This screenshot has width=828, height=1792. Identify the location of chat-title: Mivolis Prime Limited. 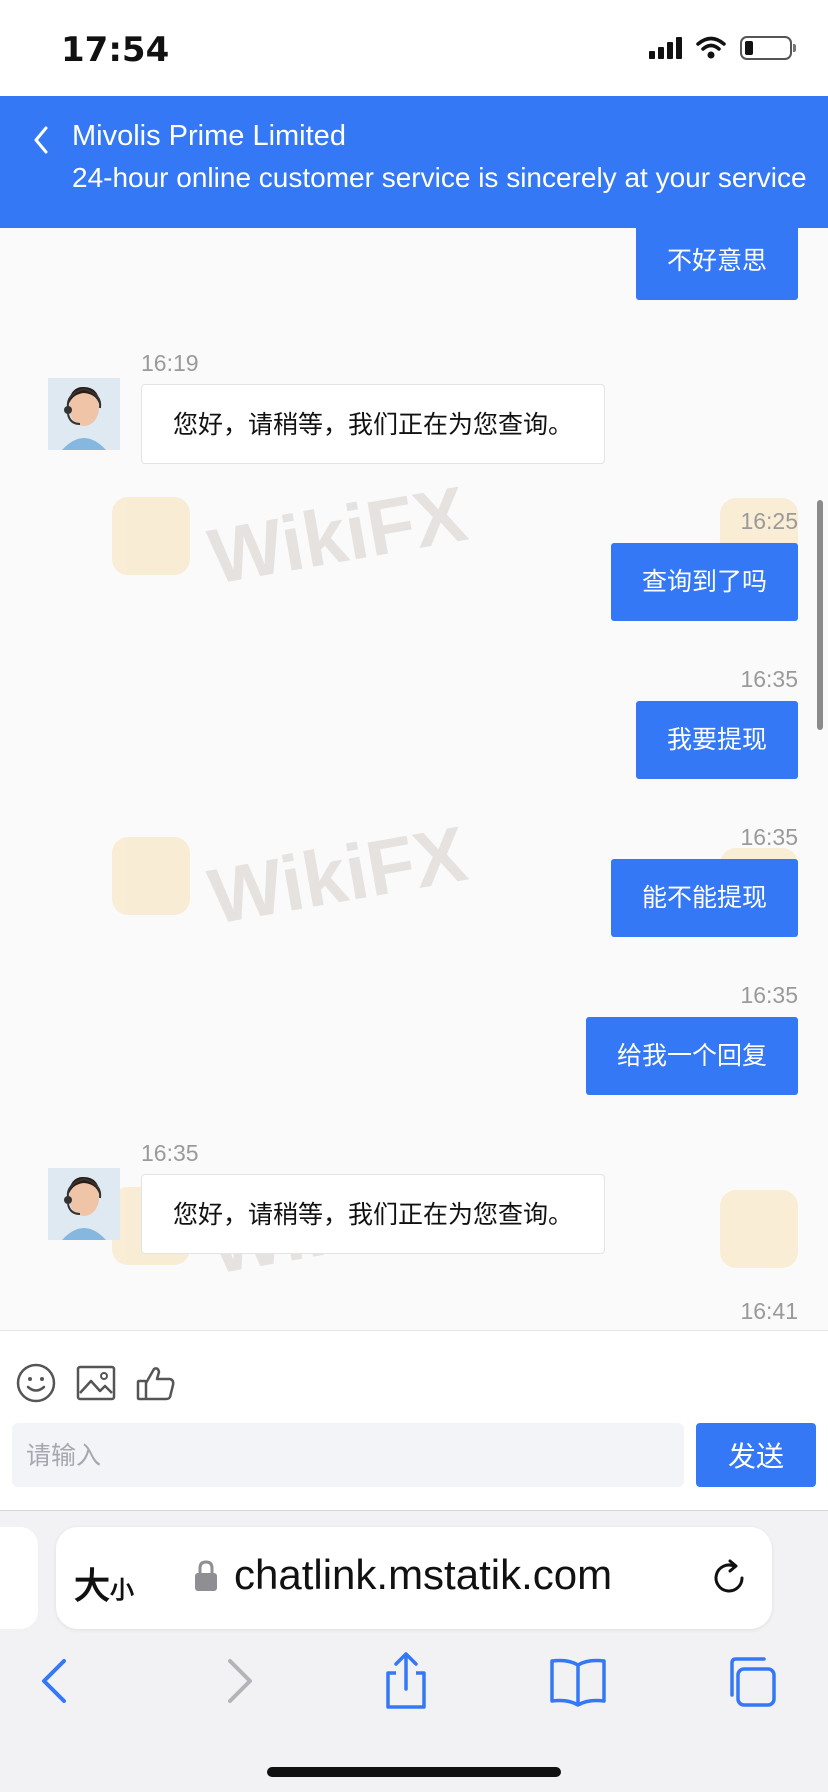
(209, 136).